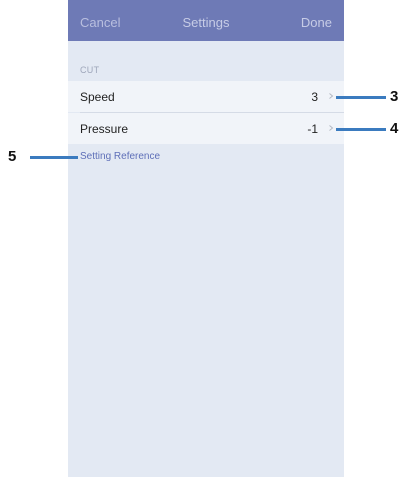 The width and height of the screenshot is (403, 477). Describe the element at coordinates (314, 97) in the screenshot. I see `speed-value: 3` at that location.